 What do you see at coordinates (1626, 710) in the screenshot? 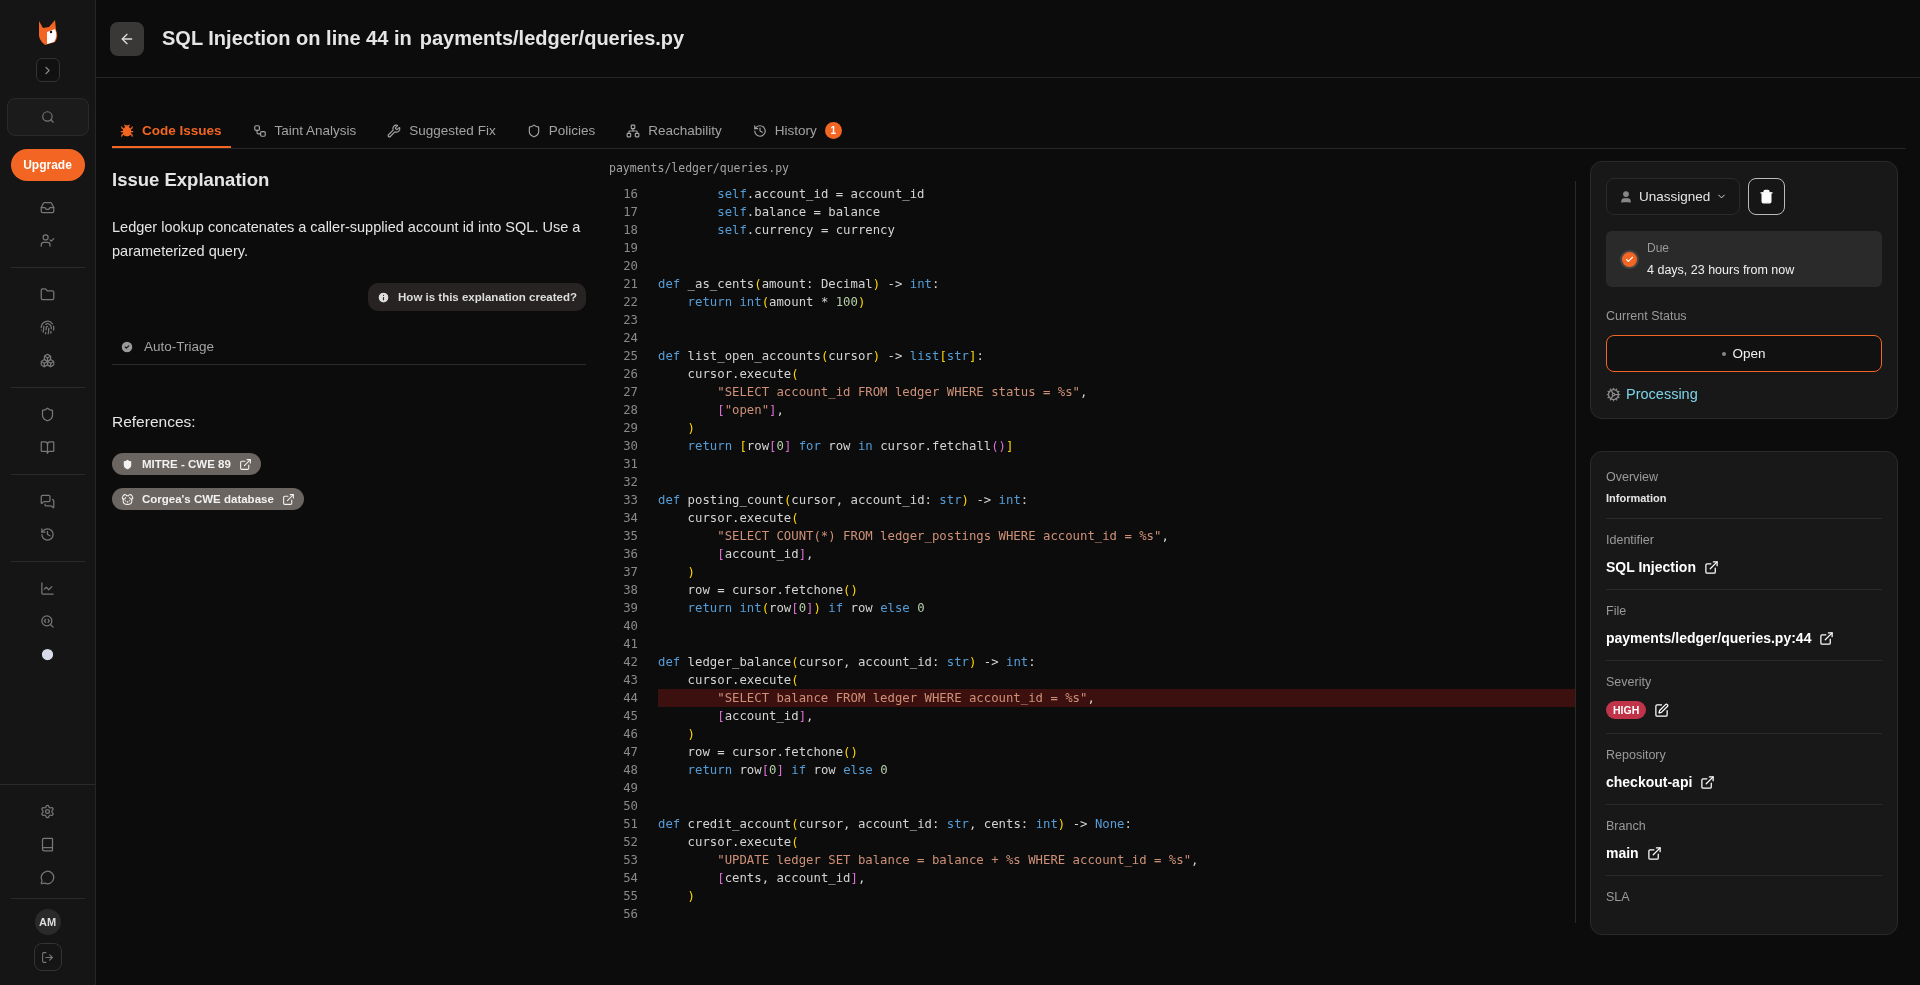
I see `severity-badge: HIGH` at bounding box center [1626, 710].